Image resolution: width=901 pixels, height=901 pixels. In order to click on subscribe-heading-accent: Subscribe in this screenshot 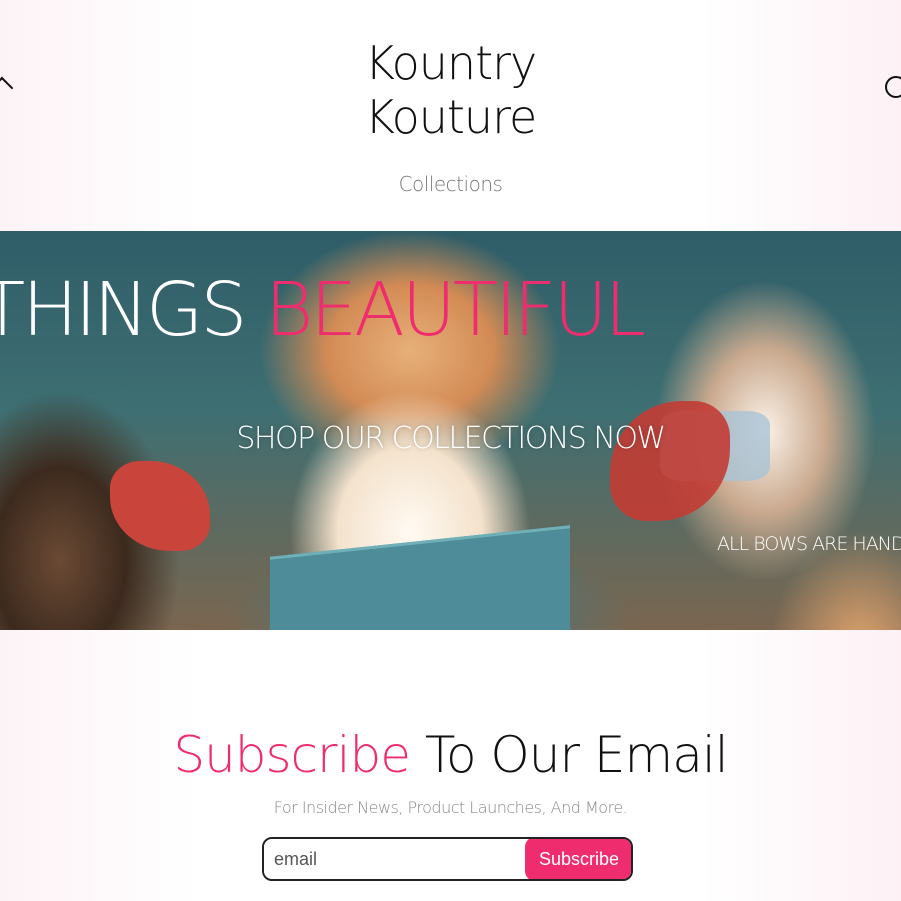, I will do `click(292, 755)`.